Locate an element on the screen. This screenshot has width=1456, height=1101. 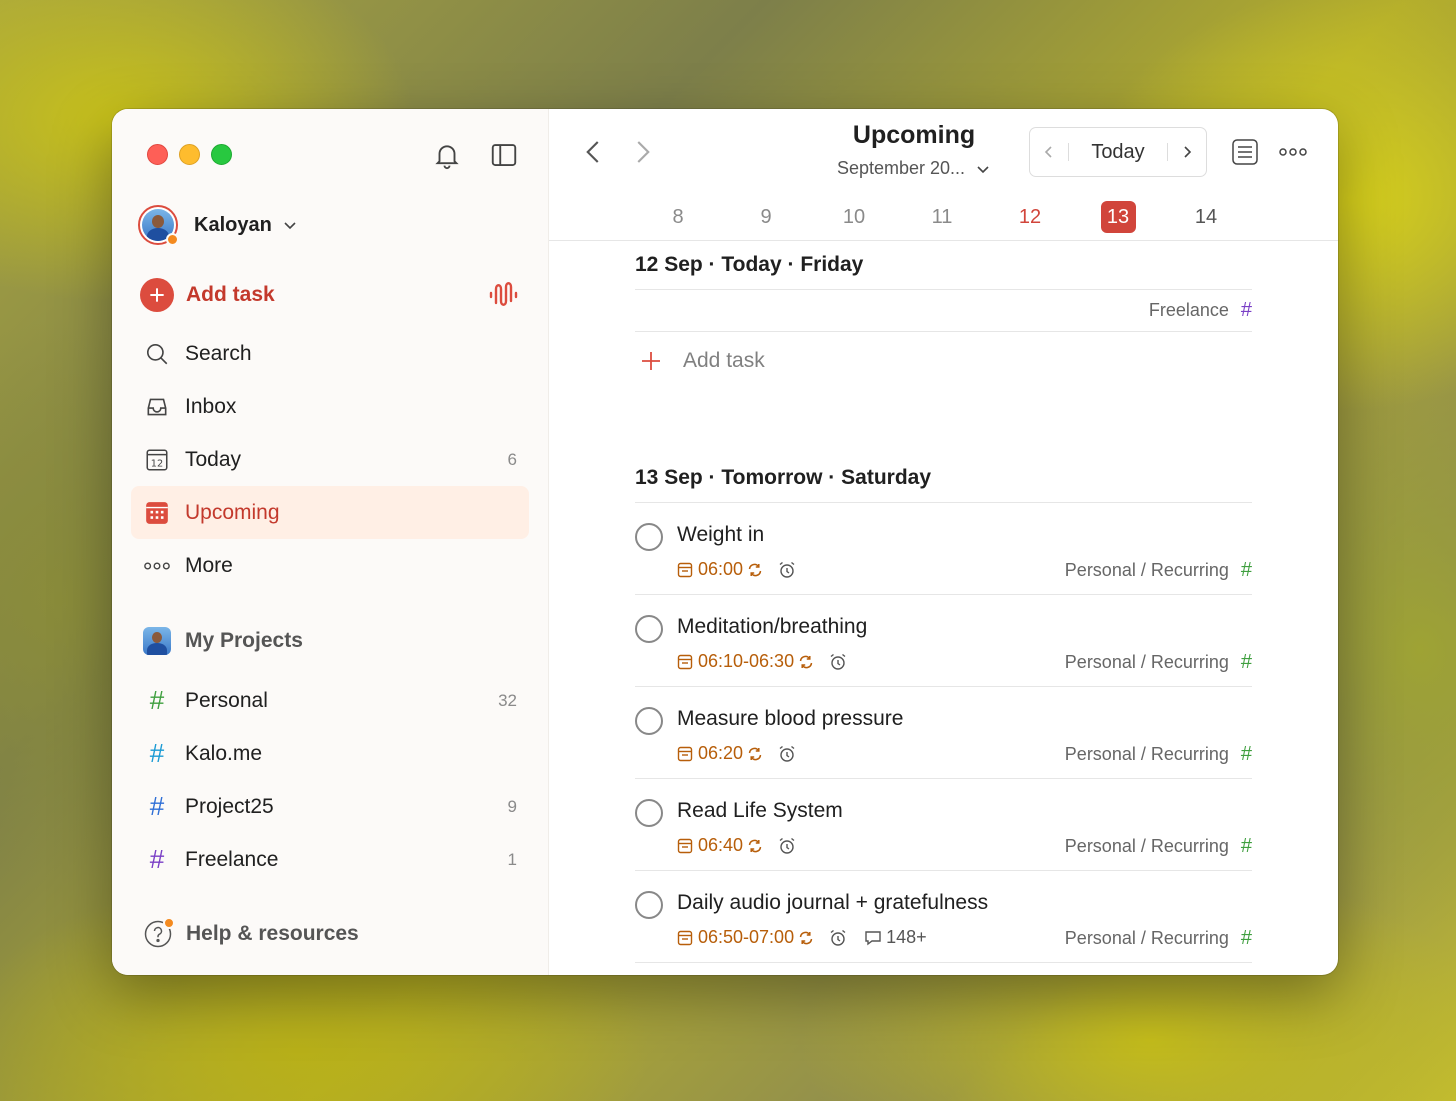
more-dots-icon is located at coordinates (157, 566).